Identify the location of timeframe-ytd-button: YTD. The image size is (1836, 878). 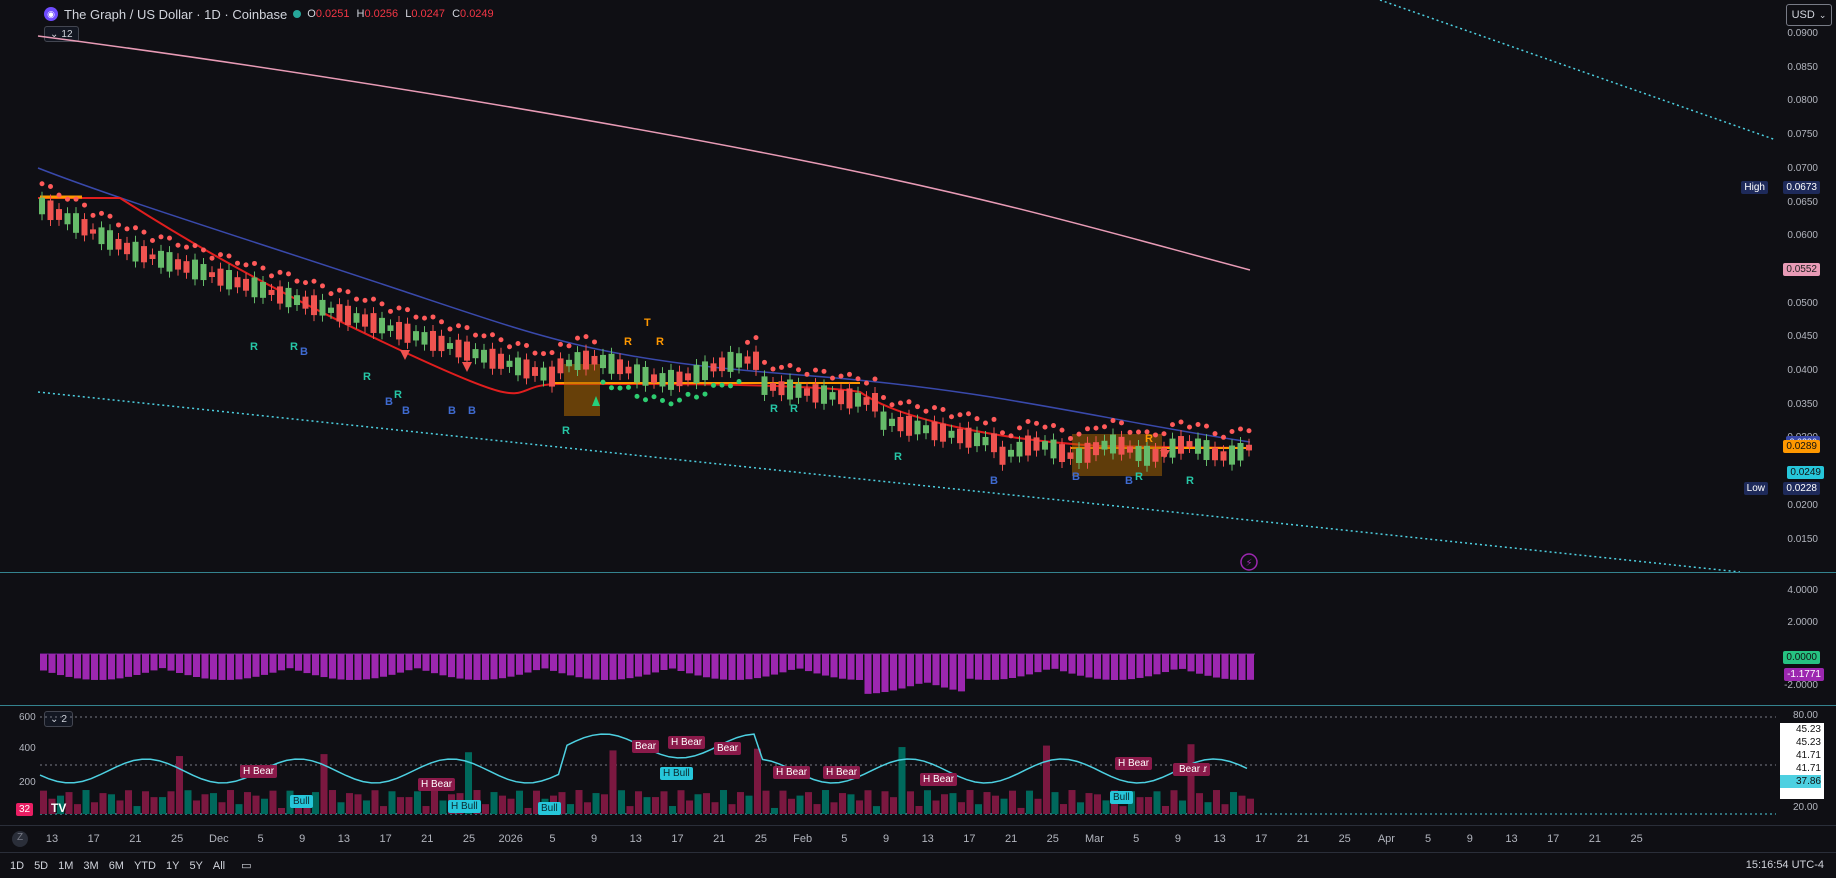
(145, 866).